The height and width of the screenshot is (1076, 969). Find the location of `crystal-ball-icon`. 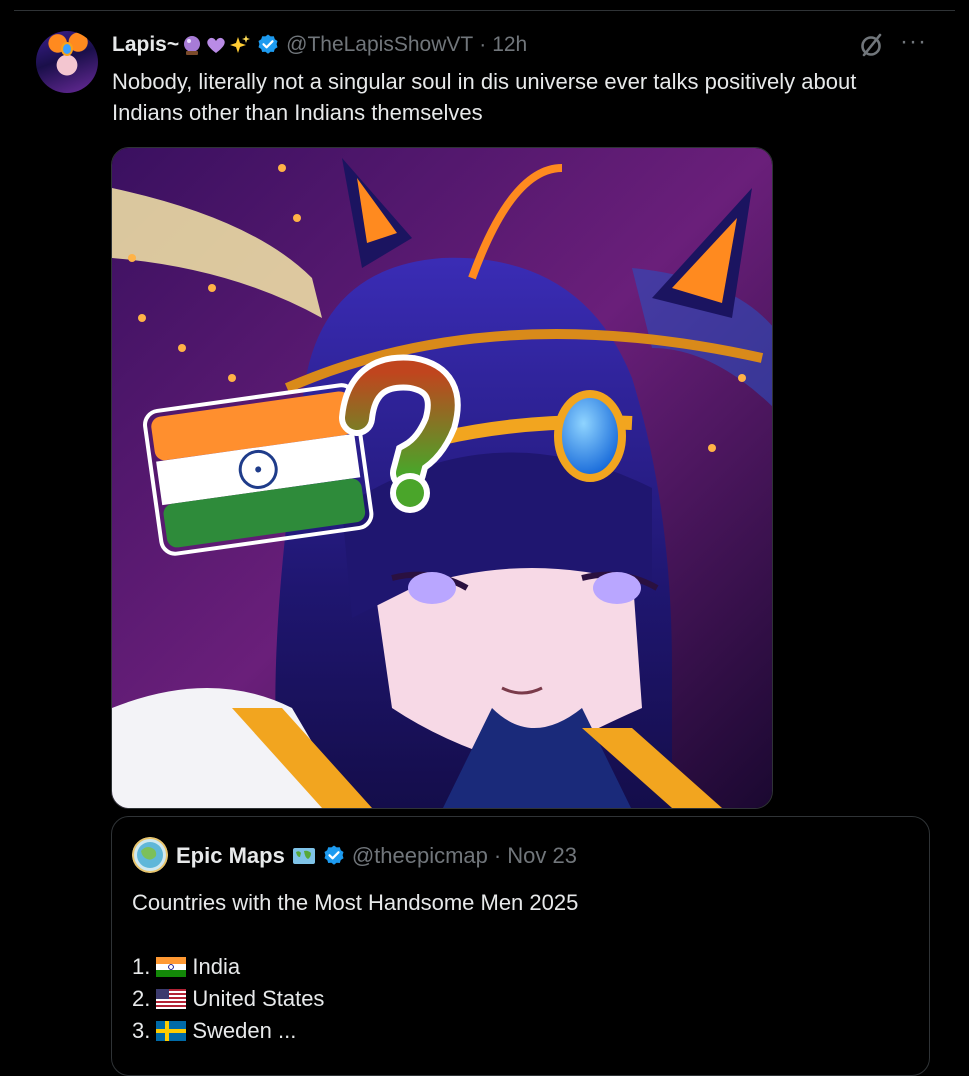

crystal-ball-icon is located at coordinates (192, 45).